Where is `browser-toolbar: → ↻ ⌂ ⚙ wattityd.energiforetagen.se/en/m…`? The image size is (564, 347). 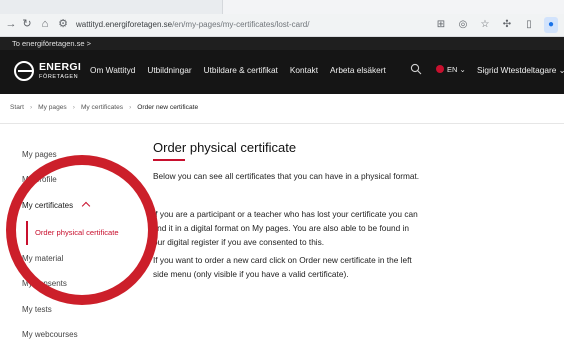 browser-toolbar: → ↻ ⌂ ⚙ wattityd.energiforetagen.se/en/m… is located at coordinates (282, 25).